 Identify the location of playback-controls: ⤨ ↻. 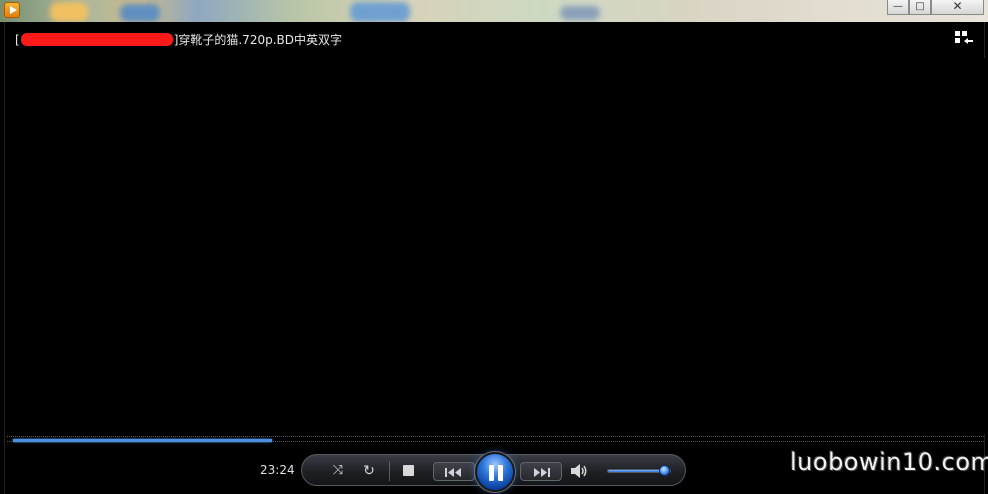
(493, 472).